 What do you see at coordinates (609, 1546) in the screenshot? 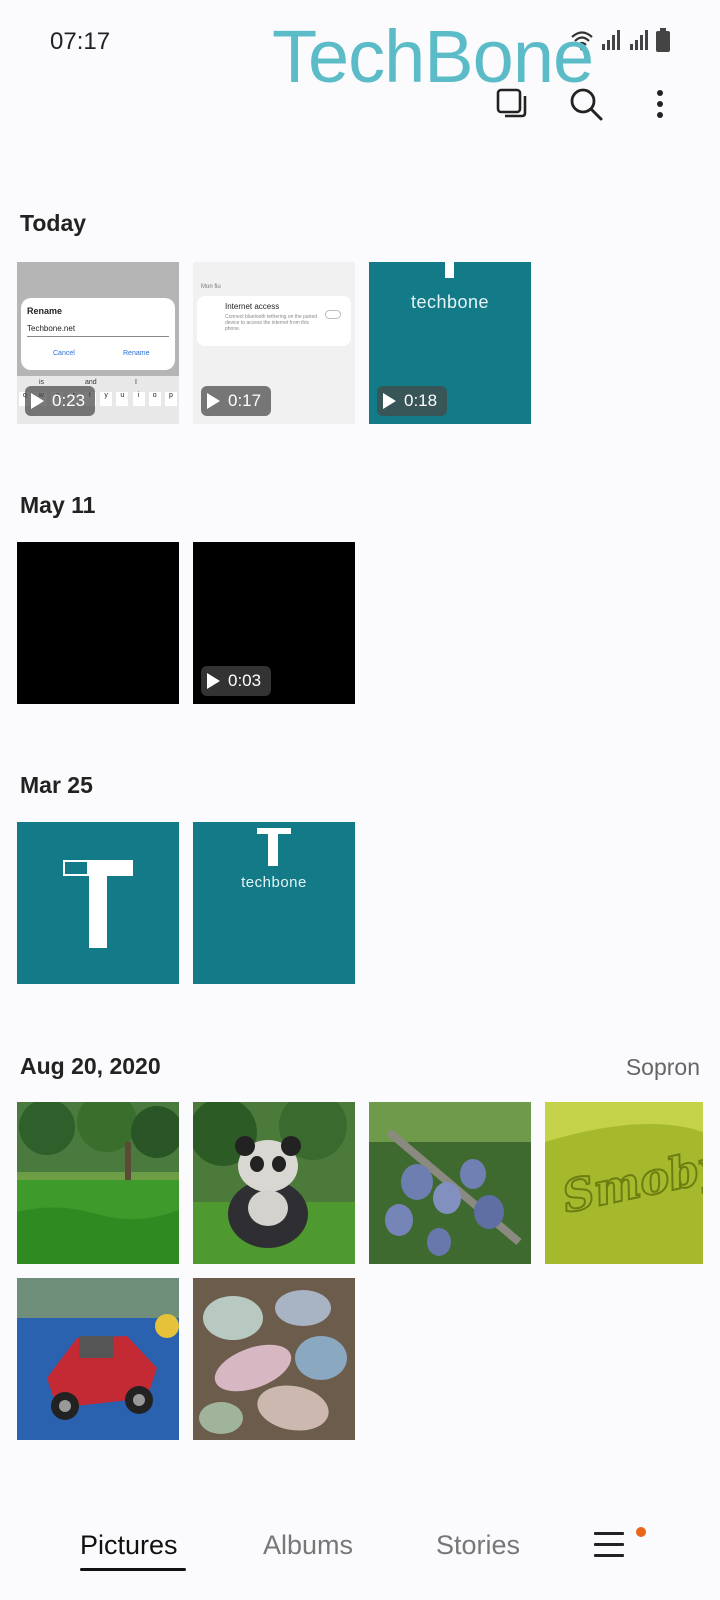
I see `hamburger-menu-icon` at bounding box center [609, 1546].